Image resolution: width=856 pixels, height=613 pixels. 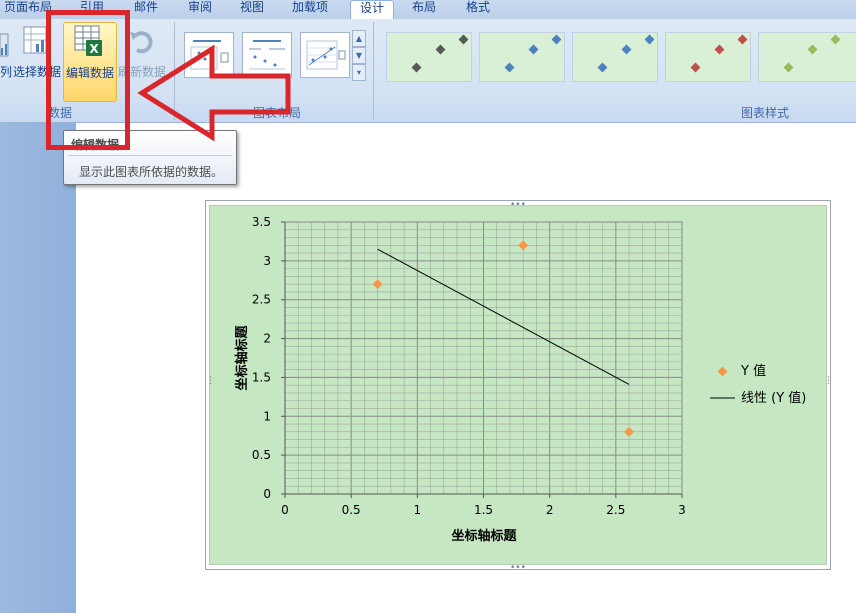 I want to click on tab-review: 审阅, so click(x=200, y=9).